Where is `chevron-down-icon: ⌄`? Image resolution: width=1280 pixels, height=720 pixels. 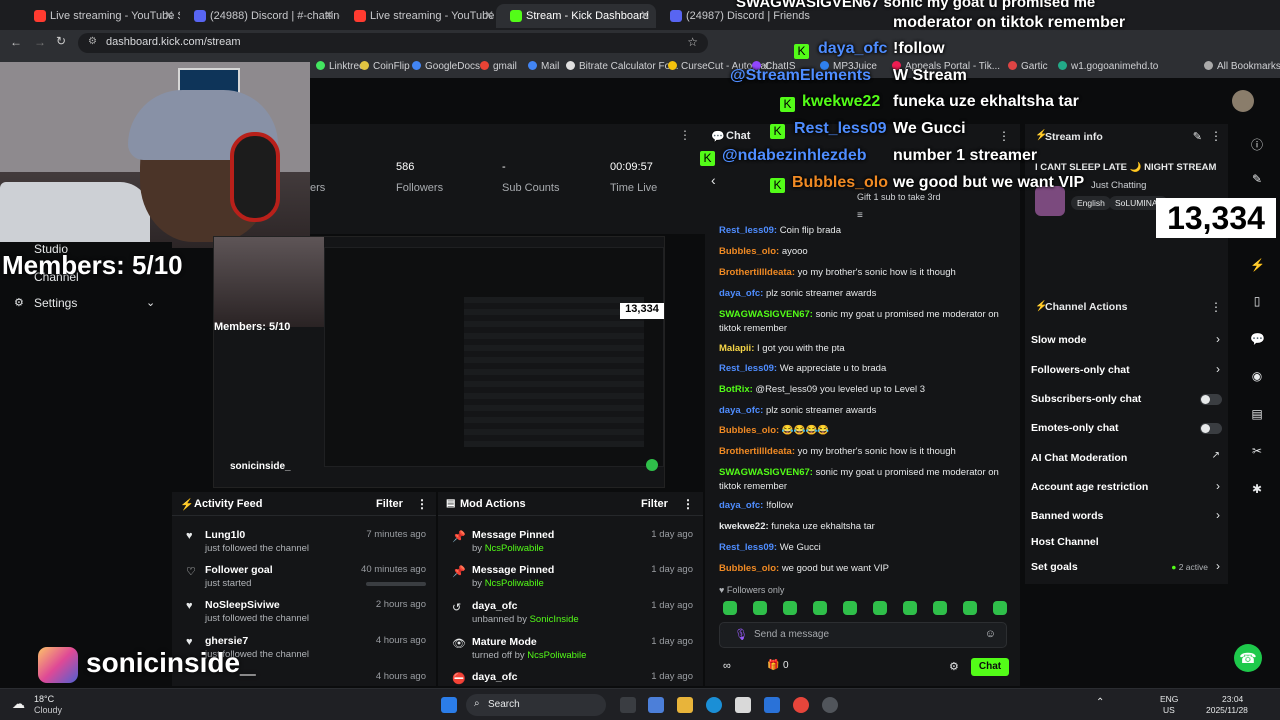
chevron-down-icon: ⌄ is located at coordinates (150, 302).